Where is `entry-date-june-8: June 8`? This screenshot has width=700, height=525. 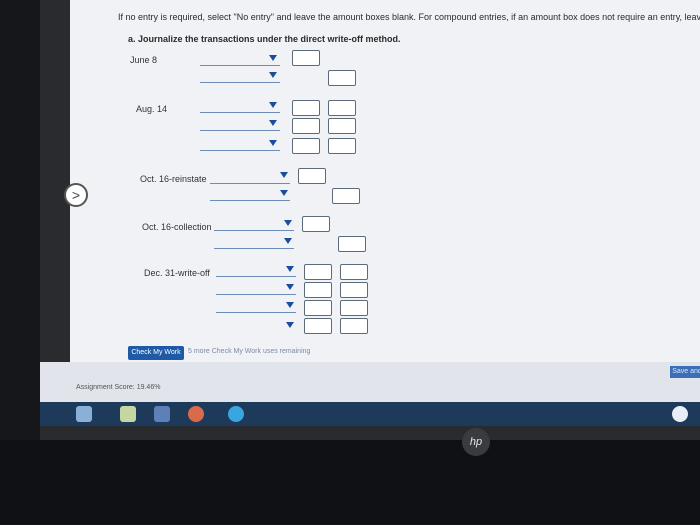 entry-date-june-8: June 8 is located at coordinates (144, 60).